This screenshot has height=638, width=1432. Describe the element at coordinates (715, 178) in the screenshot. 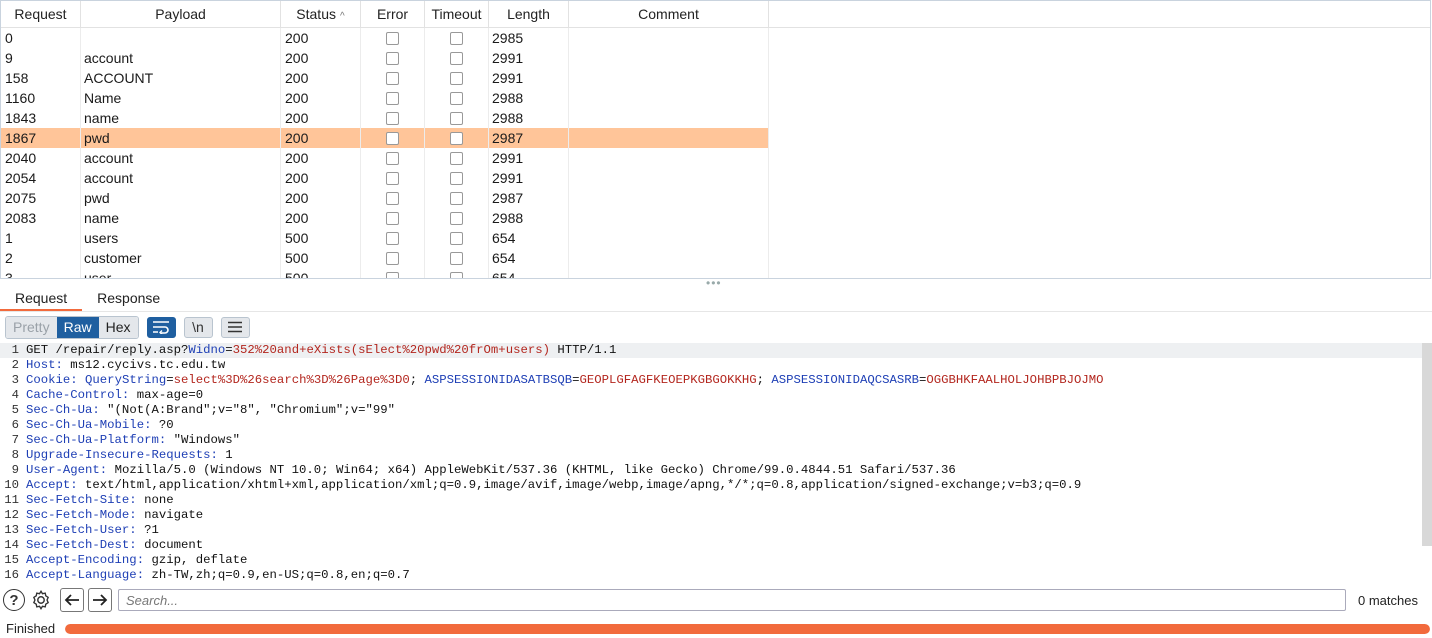

I see `table-row: 2054 account 200 2991` at that location.